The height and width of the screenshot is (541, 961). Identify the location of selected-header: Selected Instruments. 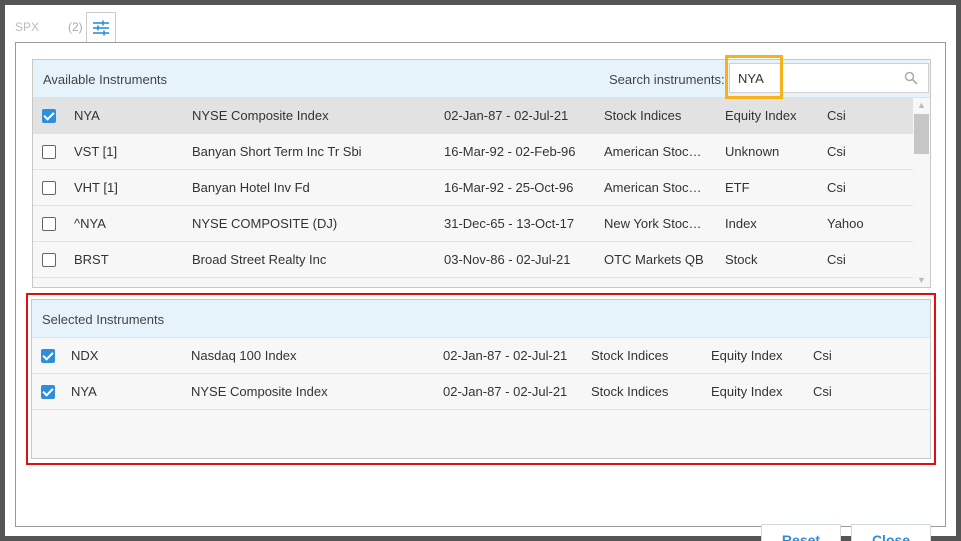
(481, 319).